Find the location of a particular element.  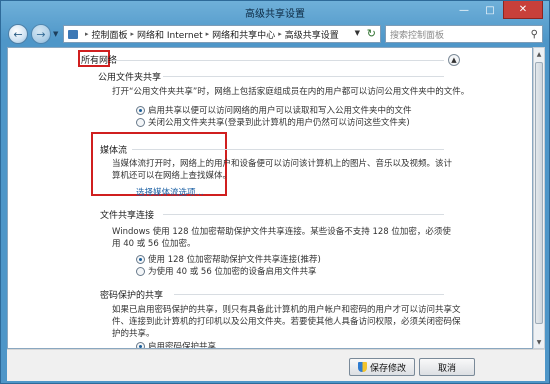

radio-label: 为使用 40 或 56 位加密的设备启用文件共享 is located at coordinates (232, 272).